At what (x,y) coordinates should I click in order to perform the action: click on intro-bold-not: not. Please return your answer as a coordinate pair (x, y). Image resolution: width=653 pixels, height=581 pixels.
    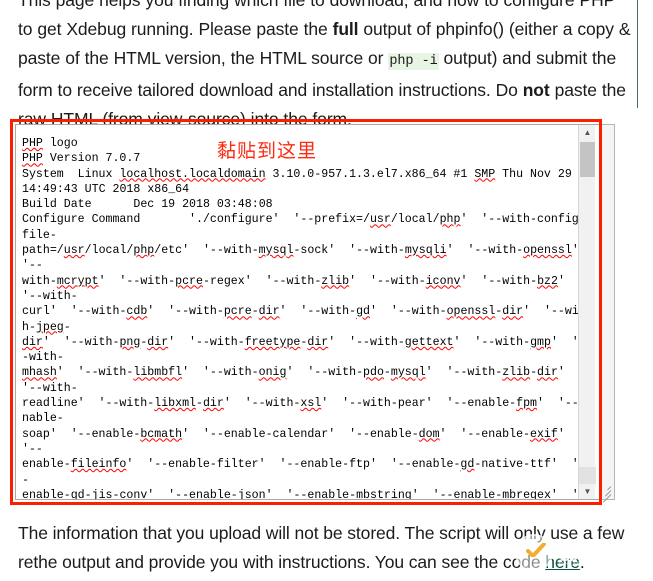
    Looking at the image, I should click on (536, 90).